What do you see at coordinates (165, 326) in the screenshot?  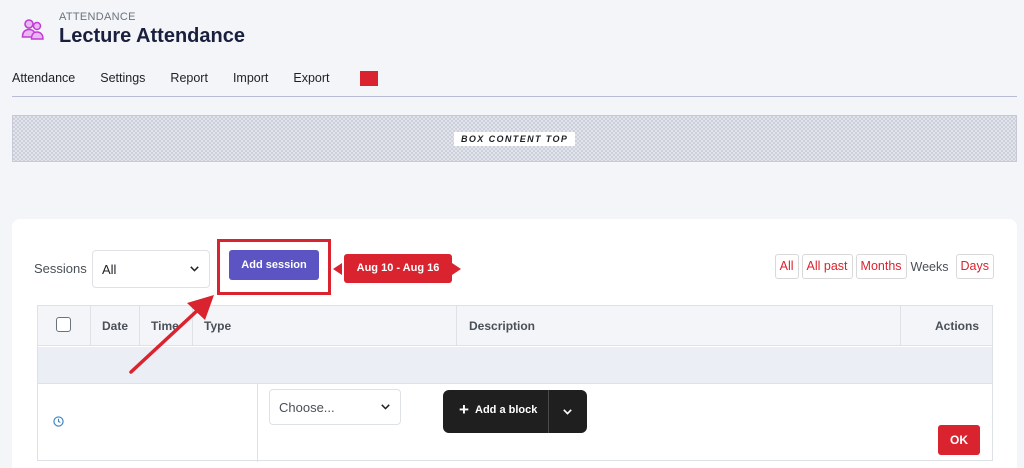 I see `column-time: Time` at bounding box center [165, 326].